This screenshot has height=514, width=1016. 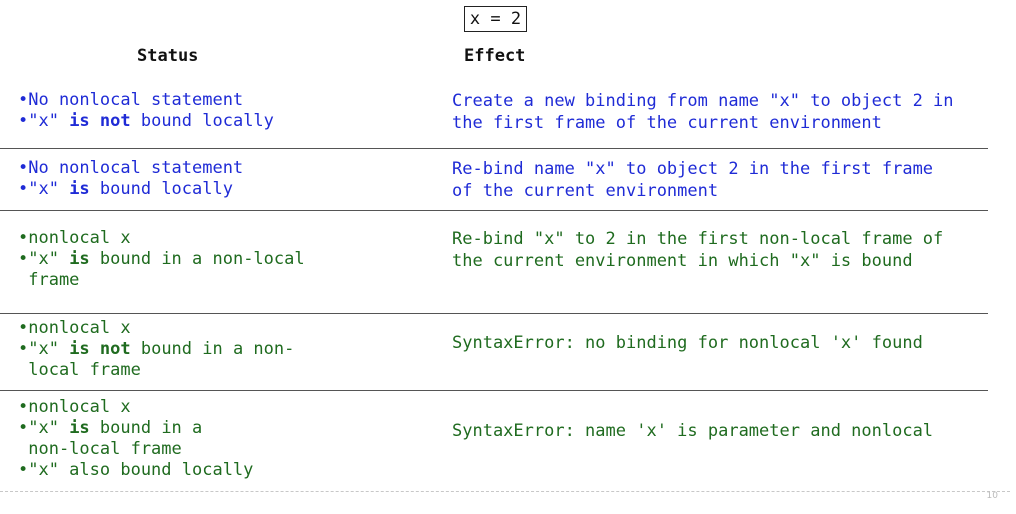 I want to click on row-1-status-line-2: •"x" is not bound locally, so click(x=146, y=121).